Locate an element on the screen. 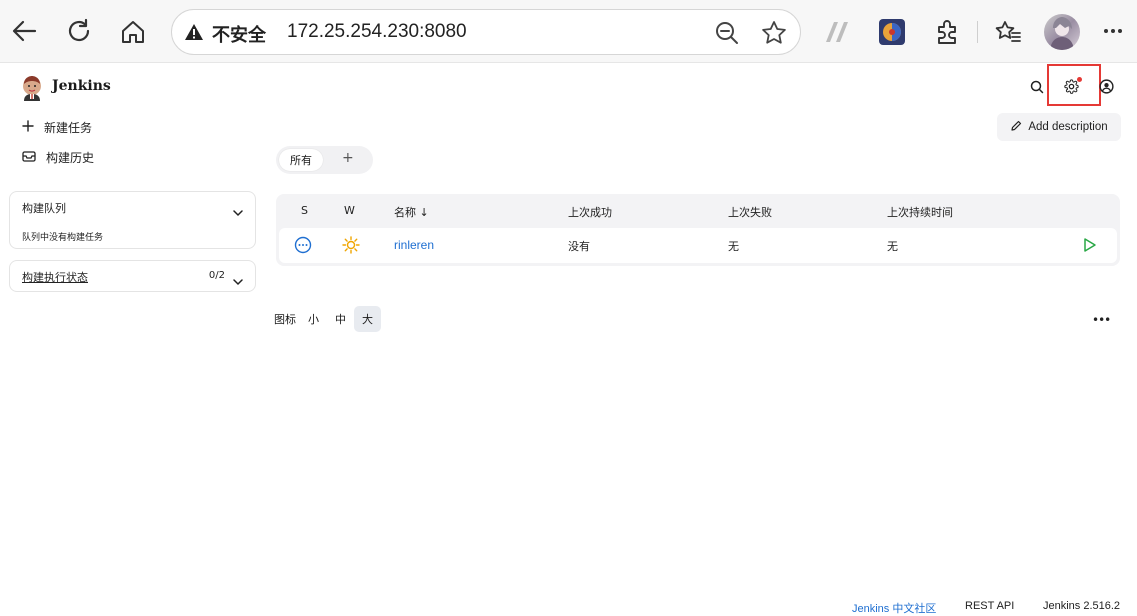 The height and width of the screenshot is (616, 1137). column-header-status: S is located at coordinates (304, 210).